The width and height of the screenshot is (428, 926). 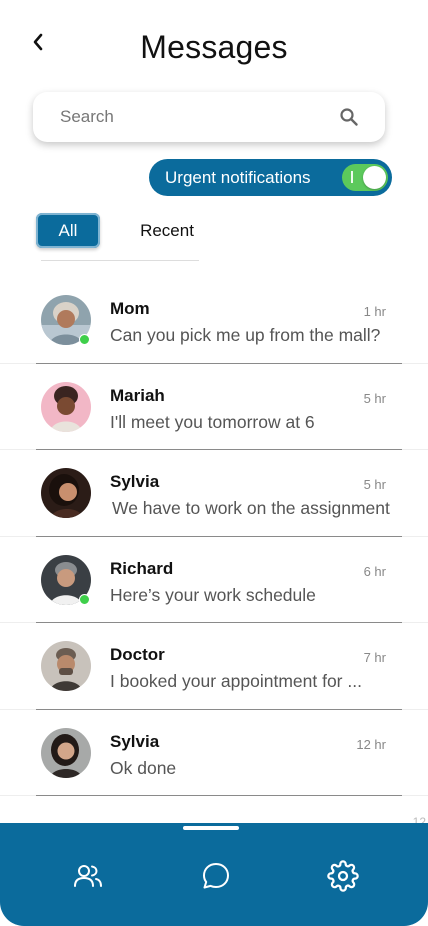 I want to click on drag-handle, so click(x=211, y=828).